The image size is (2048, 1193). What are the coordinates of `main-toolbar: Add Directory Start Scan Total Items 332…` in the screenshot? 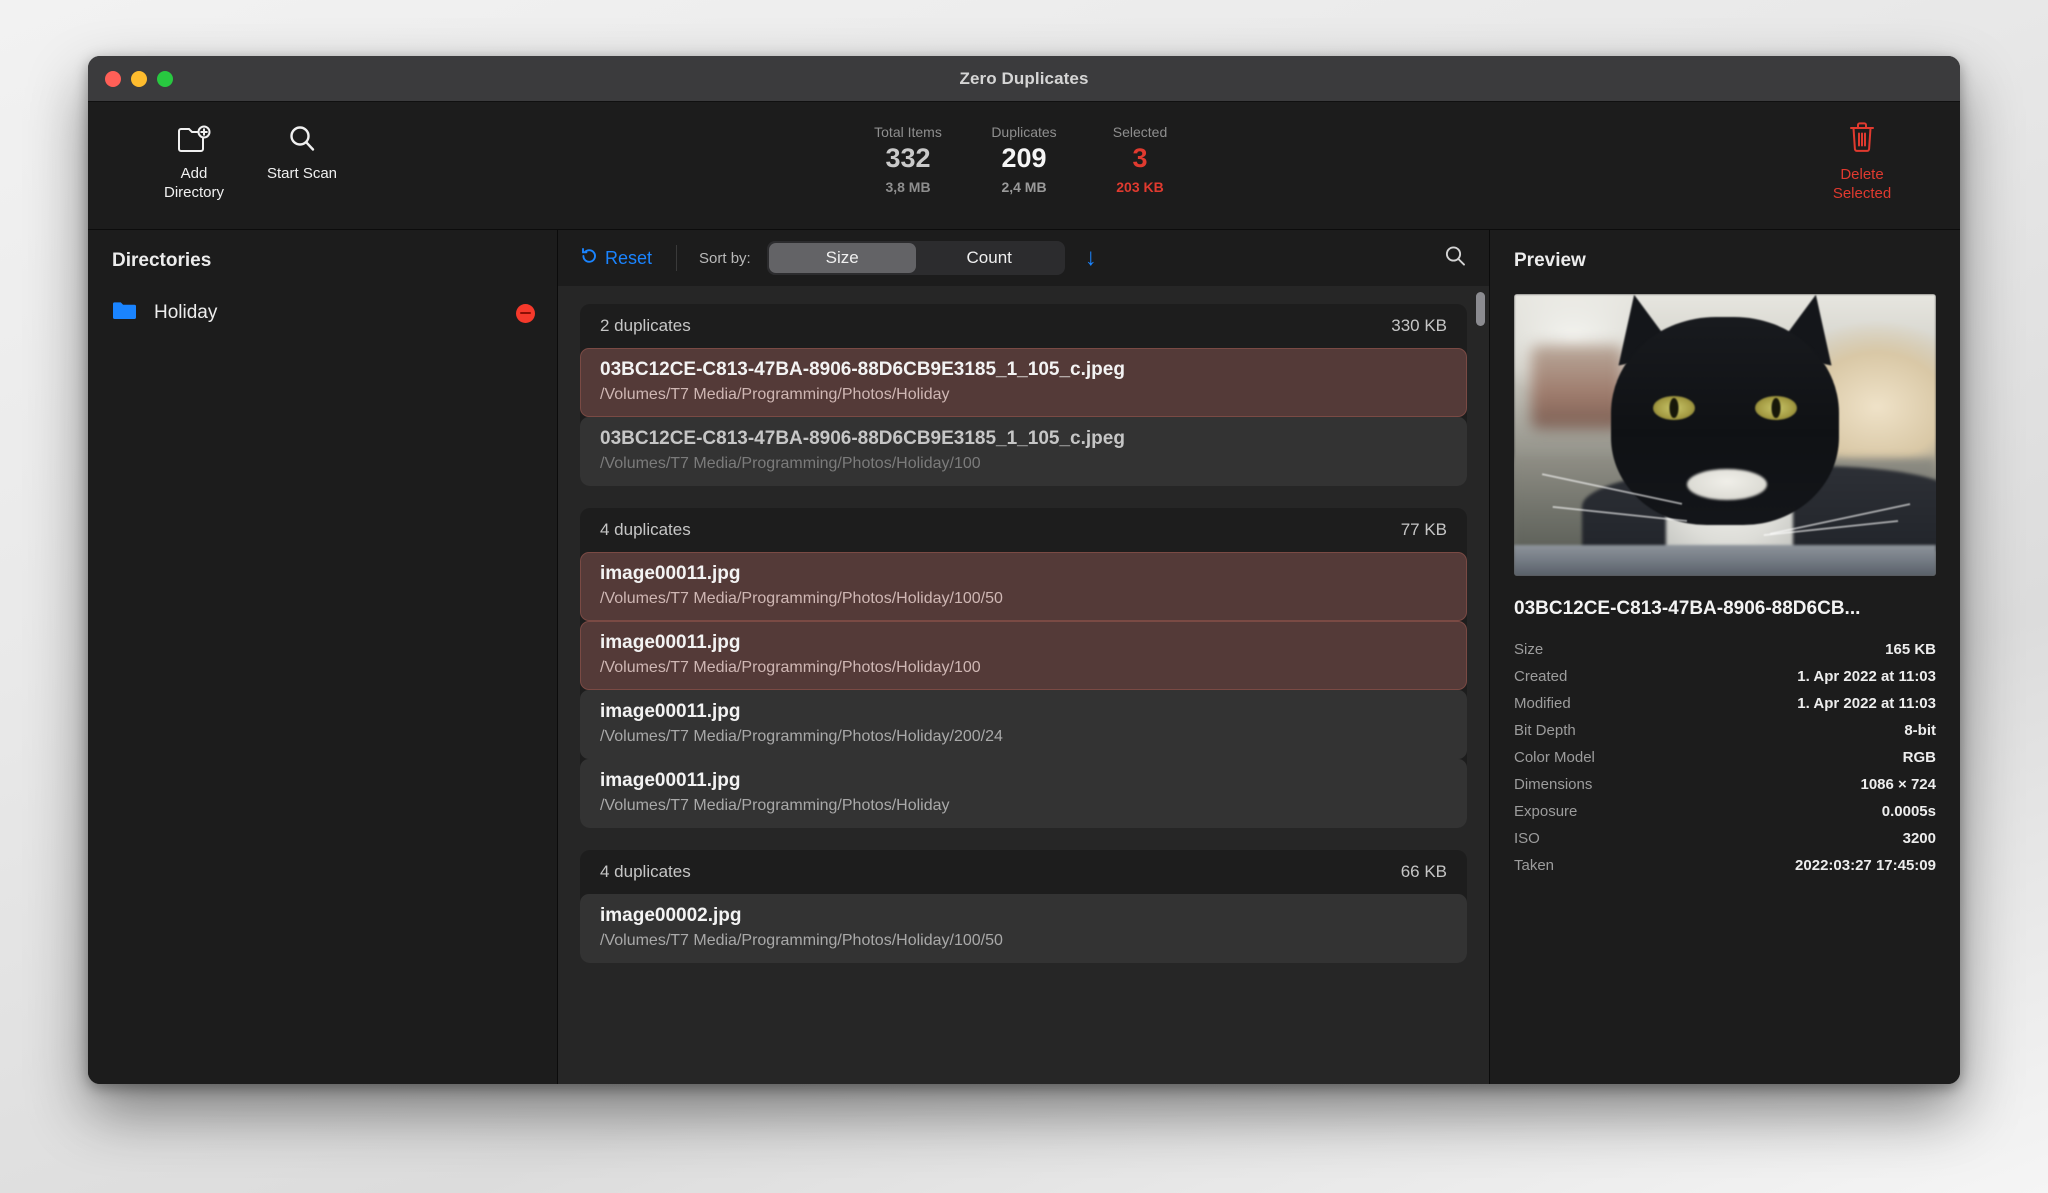 It's located at (1024, 166).